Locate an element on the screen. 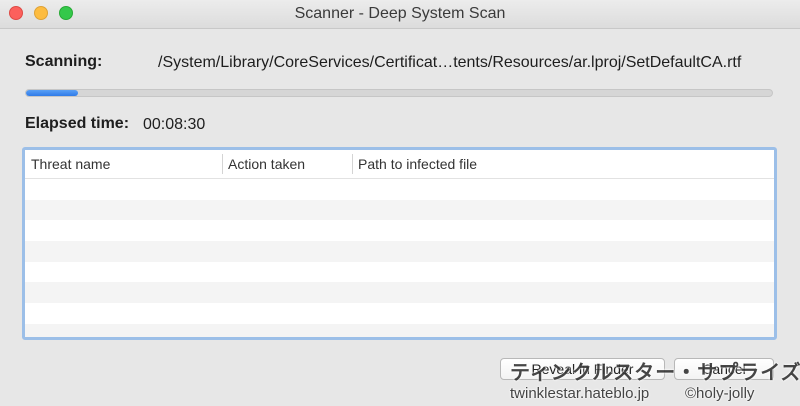  scan-progress-bar is located at coordinates (399, 93).